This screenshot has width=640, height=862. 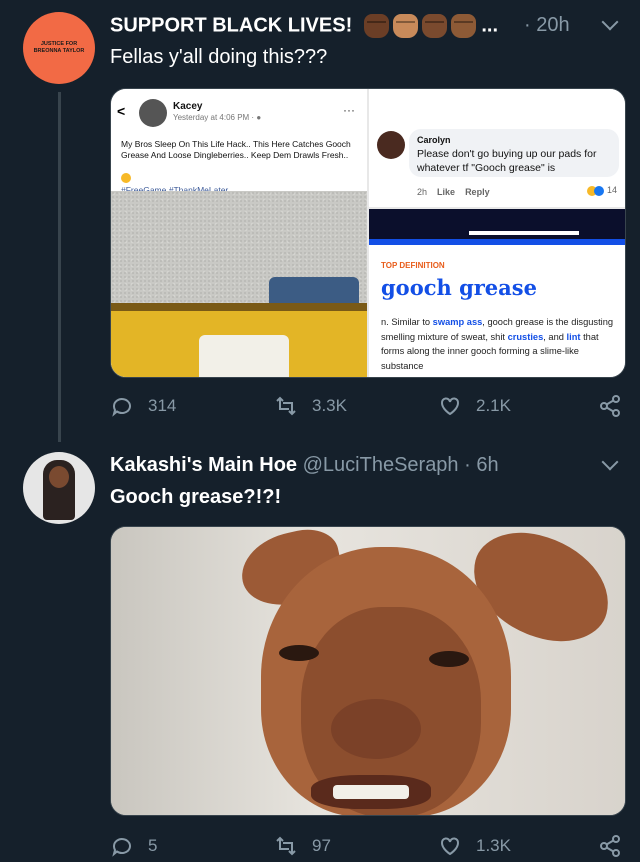 I want to click on like-count: 1.3K, so click(x=493, y=845).